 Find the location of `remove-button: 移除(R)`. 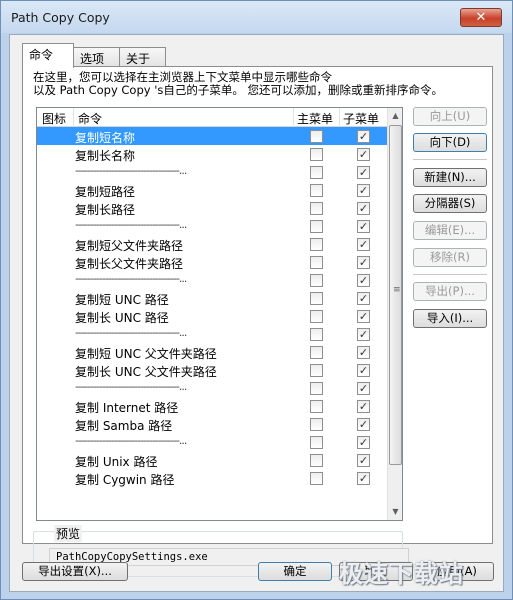

remove-button: 移除(R) is located at coordinates (450, 257).